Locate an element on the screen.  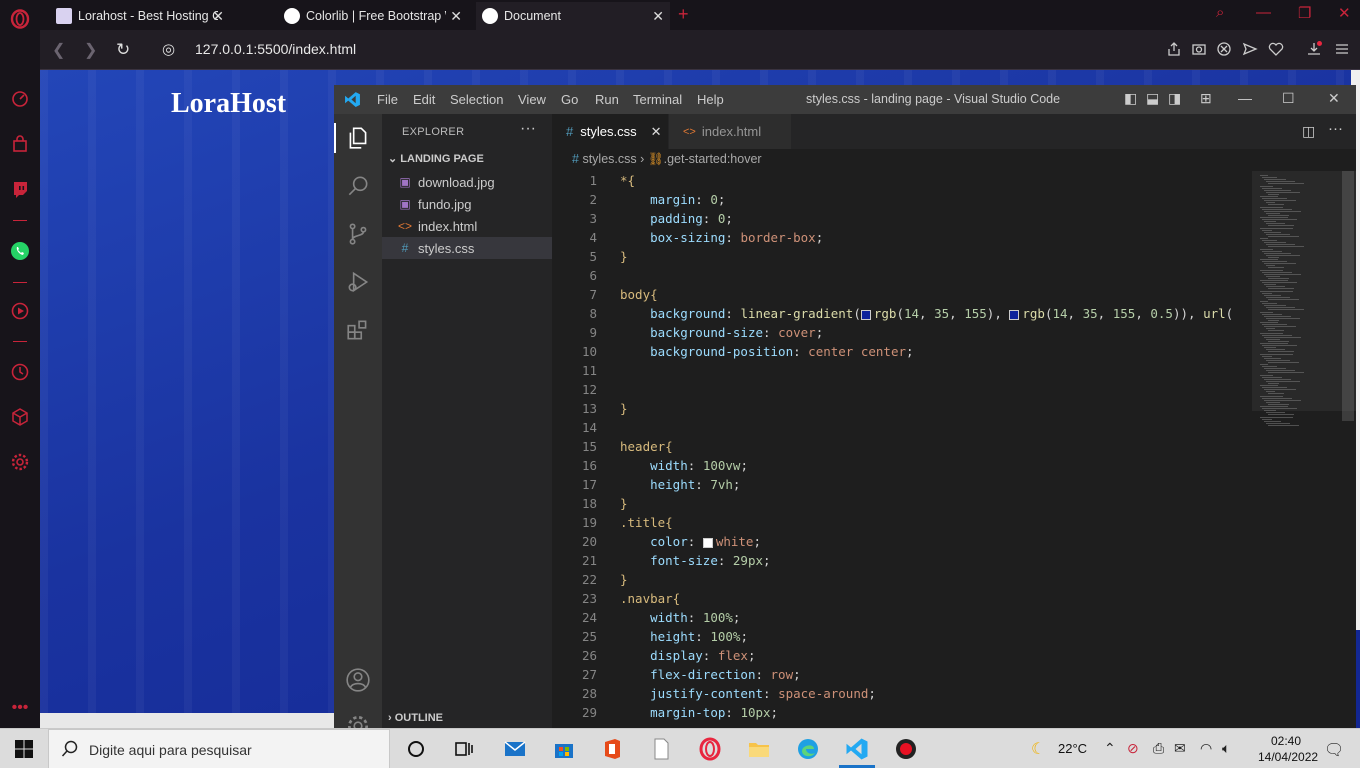
code-line: 27 flex-direction: row; is located at coordinates (902, 674).